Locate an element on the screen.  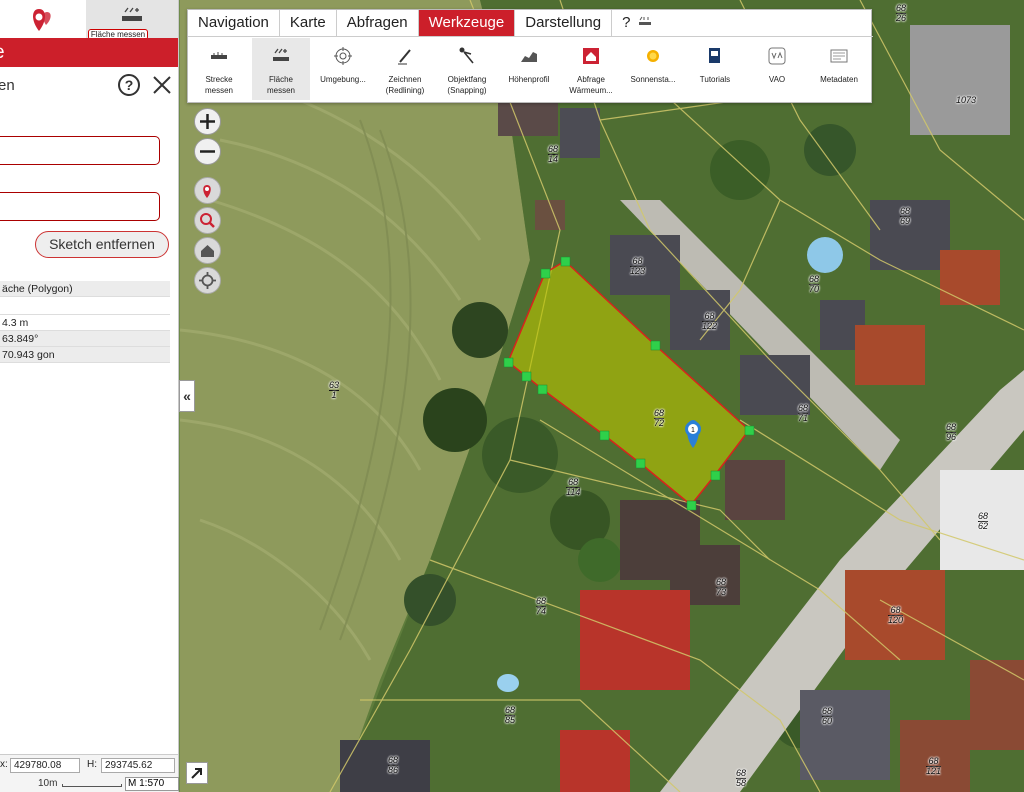
scale-bar-label: 10m is located at coordinates (48, 783).